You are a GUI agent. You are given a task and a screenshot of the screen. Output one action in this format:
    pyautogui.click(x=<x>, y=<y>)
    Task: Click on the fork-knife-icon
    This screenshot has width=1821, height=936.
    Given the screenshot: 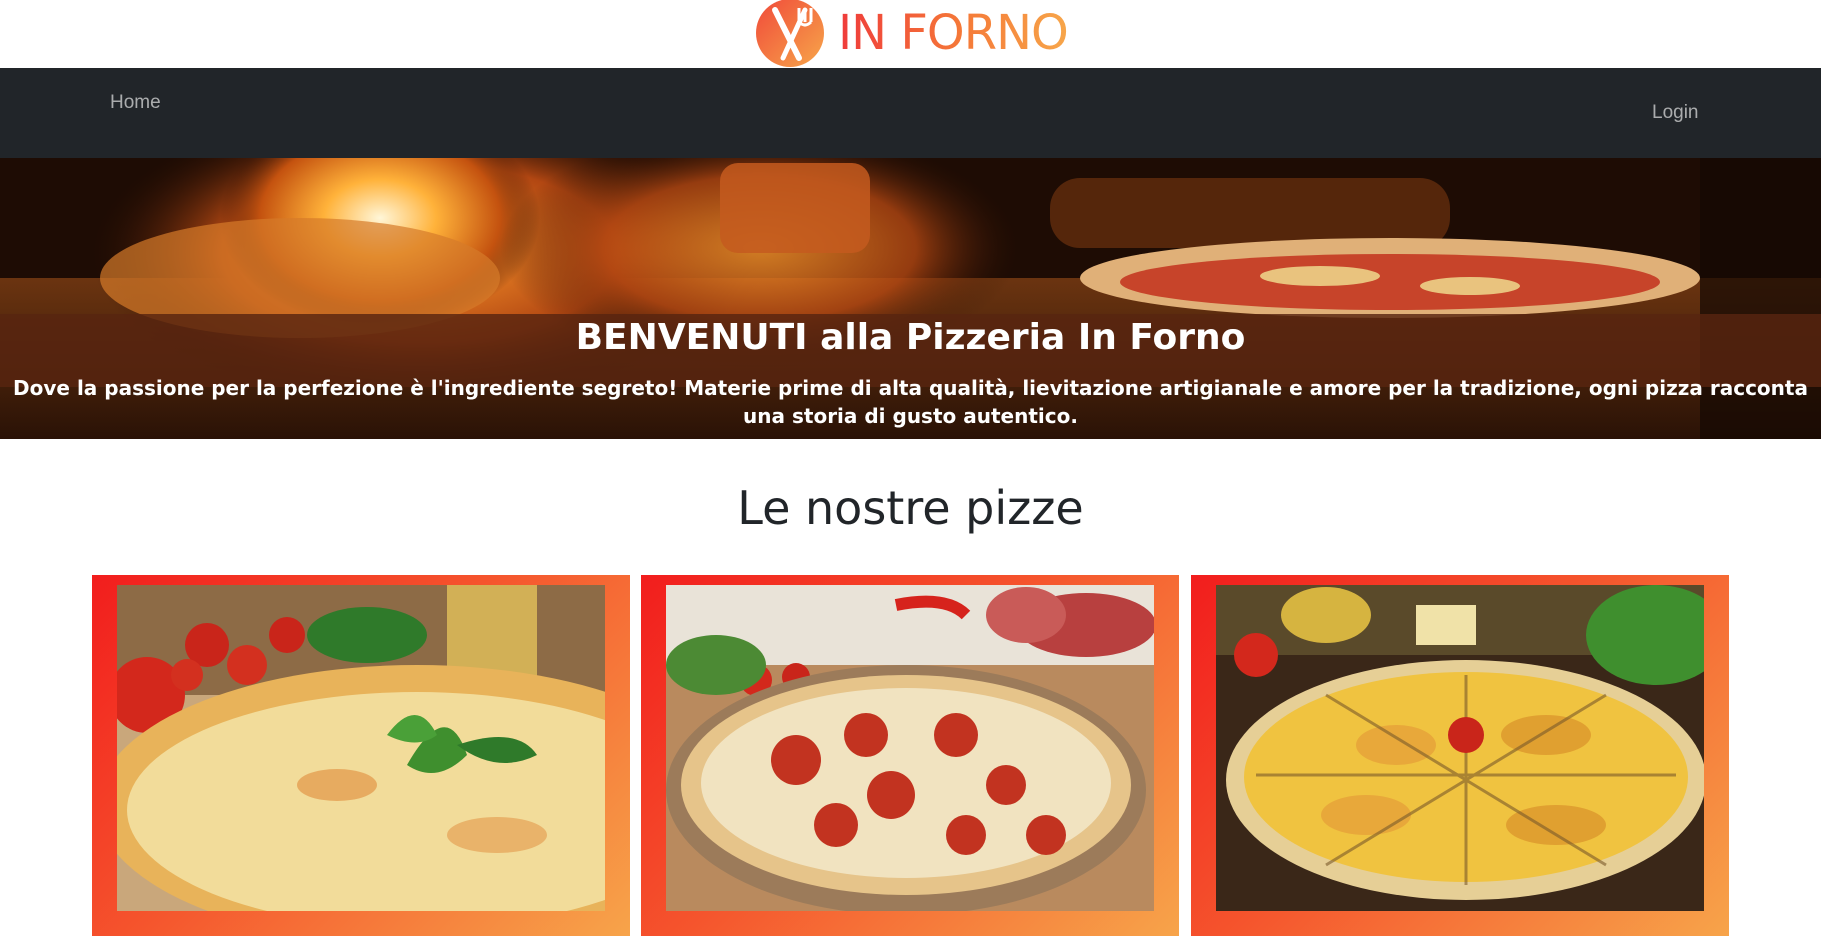 What is the action you would take?
    pyautogui.click(x=790, y=34)
    